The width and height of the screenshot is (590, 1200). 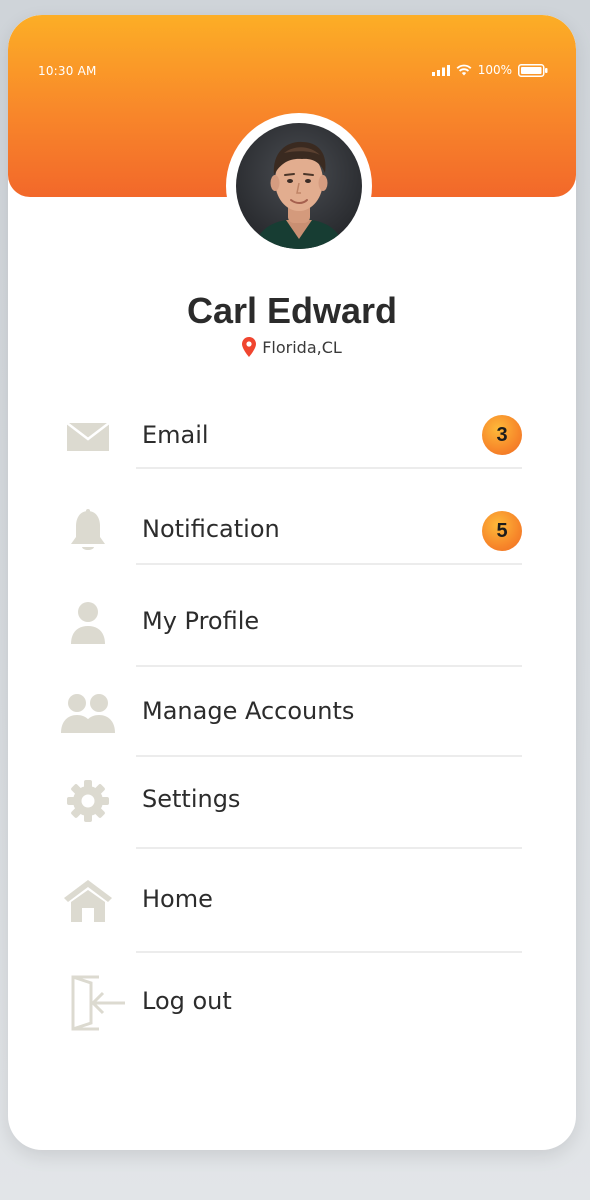 I want to click on home-icon, so click(x=88, y=901).